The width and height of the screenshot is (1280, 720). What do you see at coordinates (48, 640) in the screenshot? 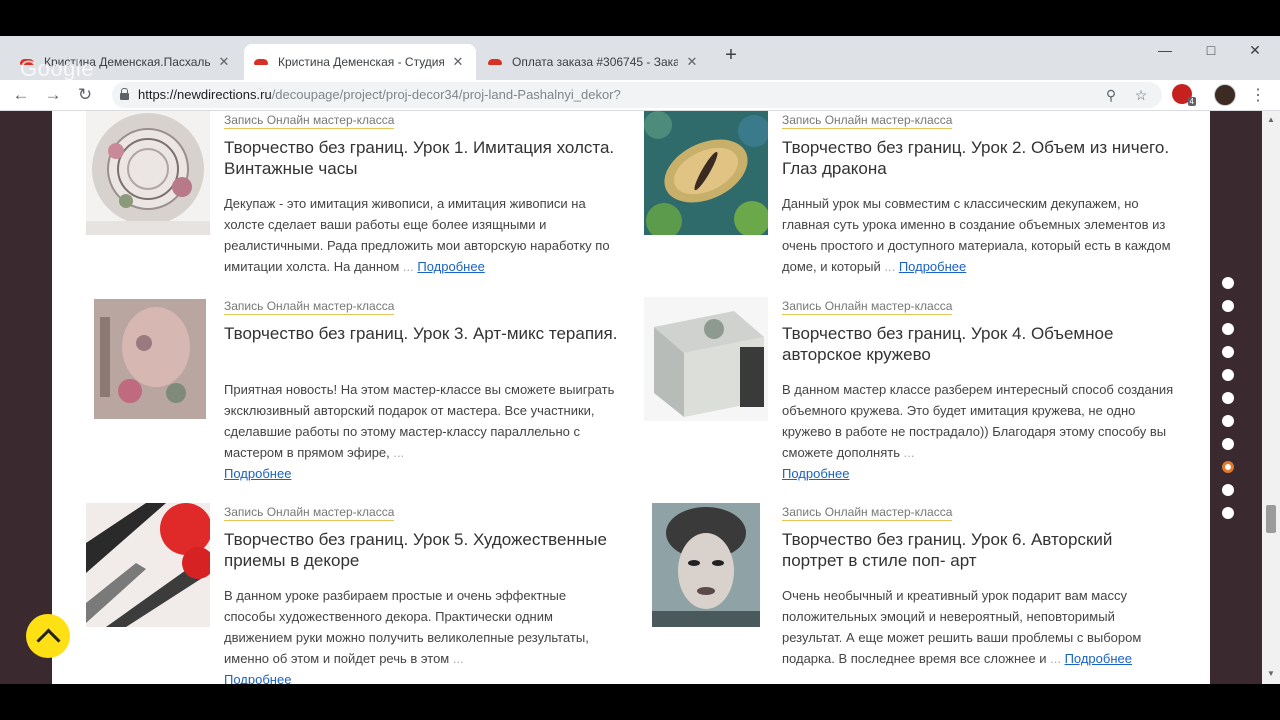
I see `chevron-up-icon` at bounding box center [48, 640].